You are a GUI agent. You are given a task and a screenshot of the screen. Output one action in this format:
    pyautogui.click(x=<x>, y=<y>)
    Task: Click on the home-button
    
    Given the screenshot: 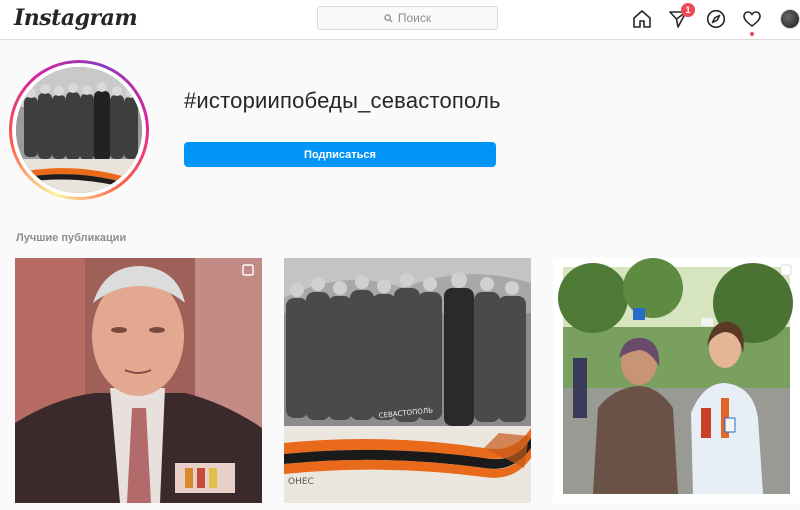 What is the action you would take?
    pyautogui.click(x=642, y=19)
    